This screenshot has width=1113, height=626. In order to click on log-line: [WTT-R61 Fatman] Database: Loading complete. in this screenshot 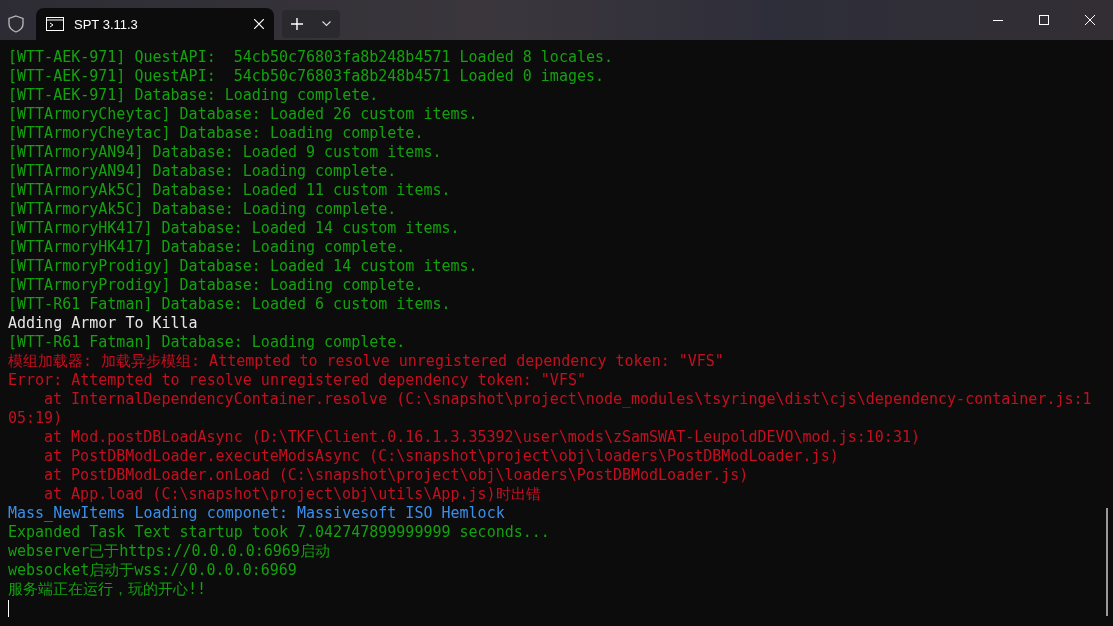, I will do `click(207, 342)`.